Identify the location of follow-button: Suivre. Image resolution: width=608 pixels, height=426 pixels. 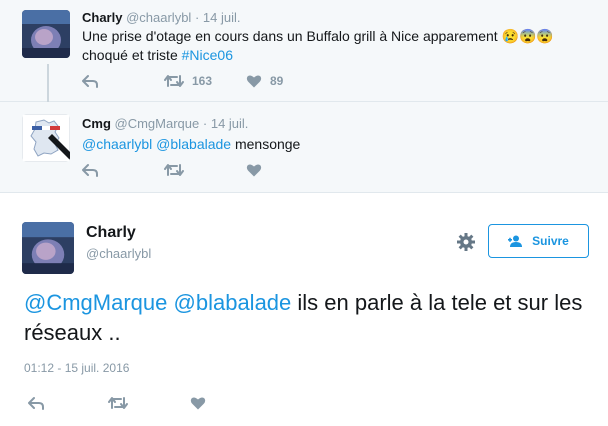
(538, 241).